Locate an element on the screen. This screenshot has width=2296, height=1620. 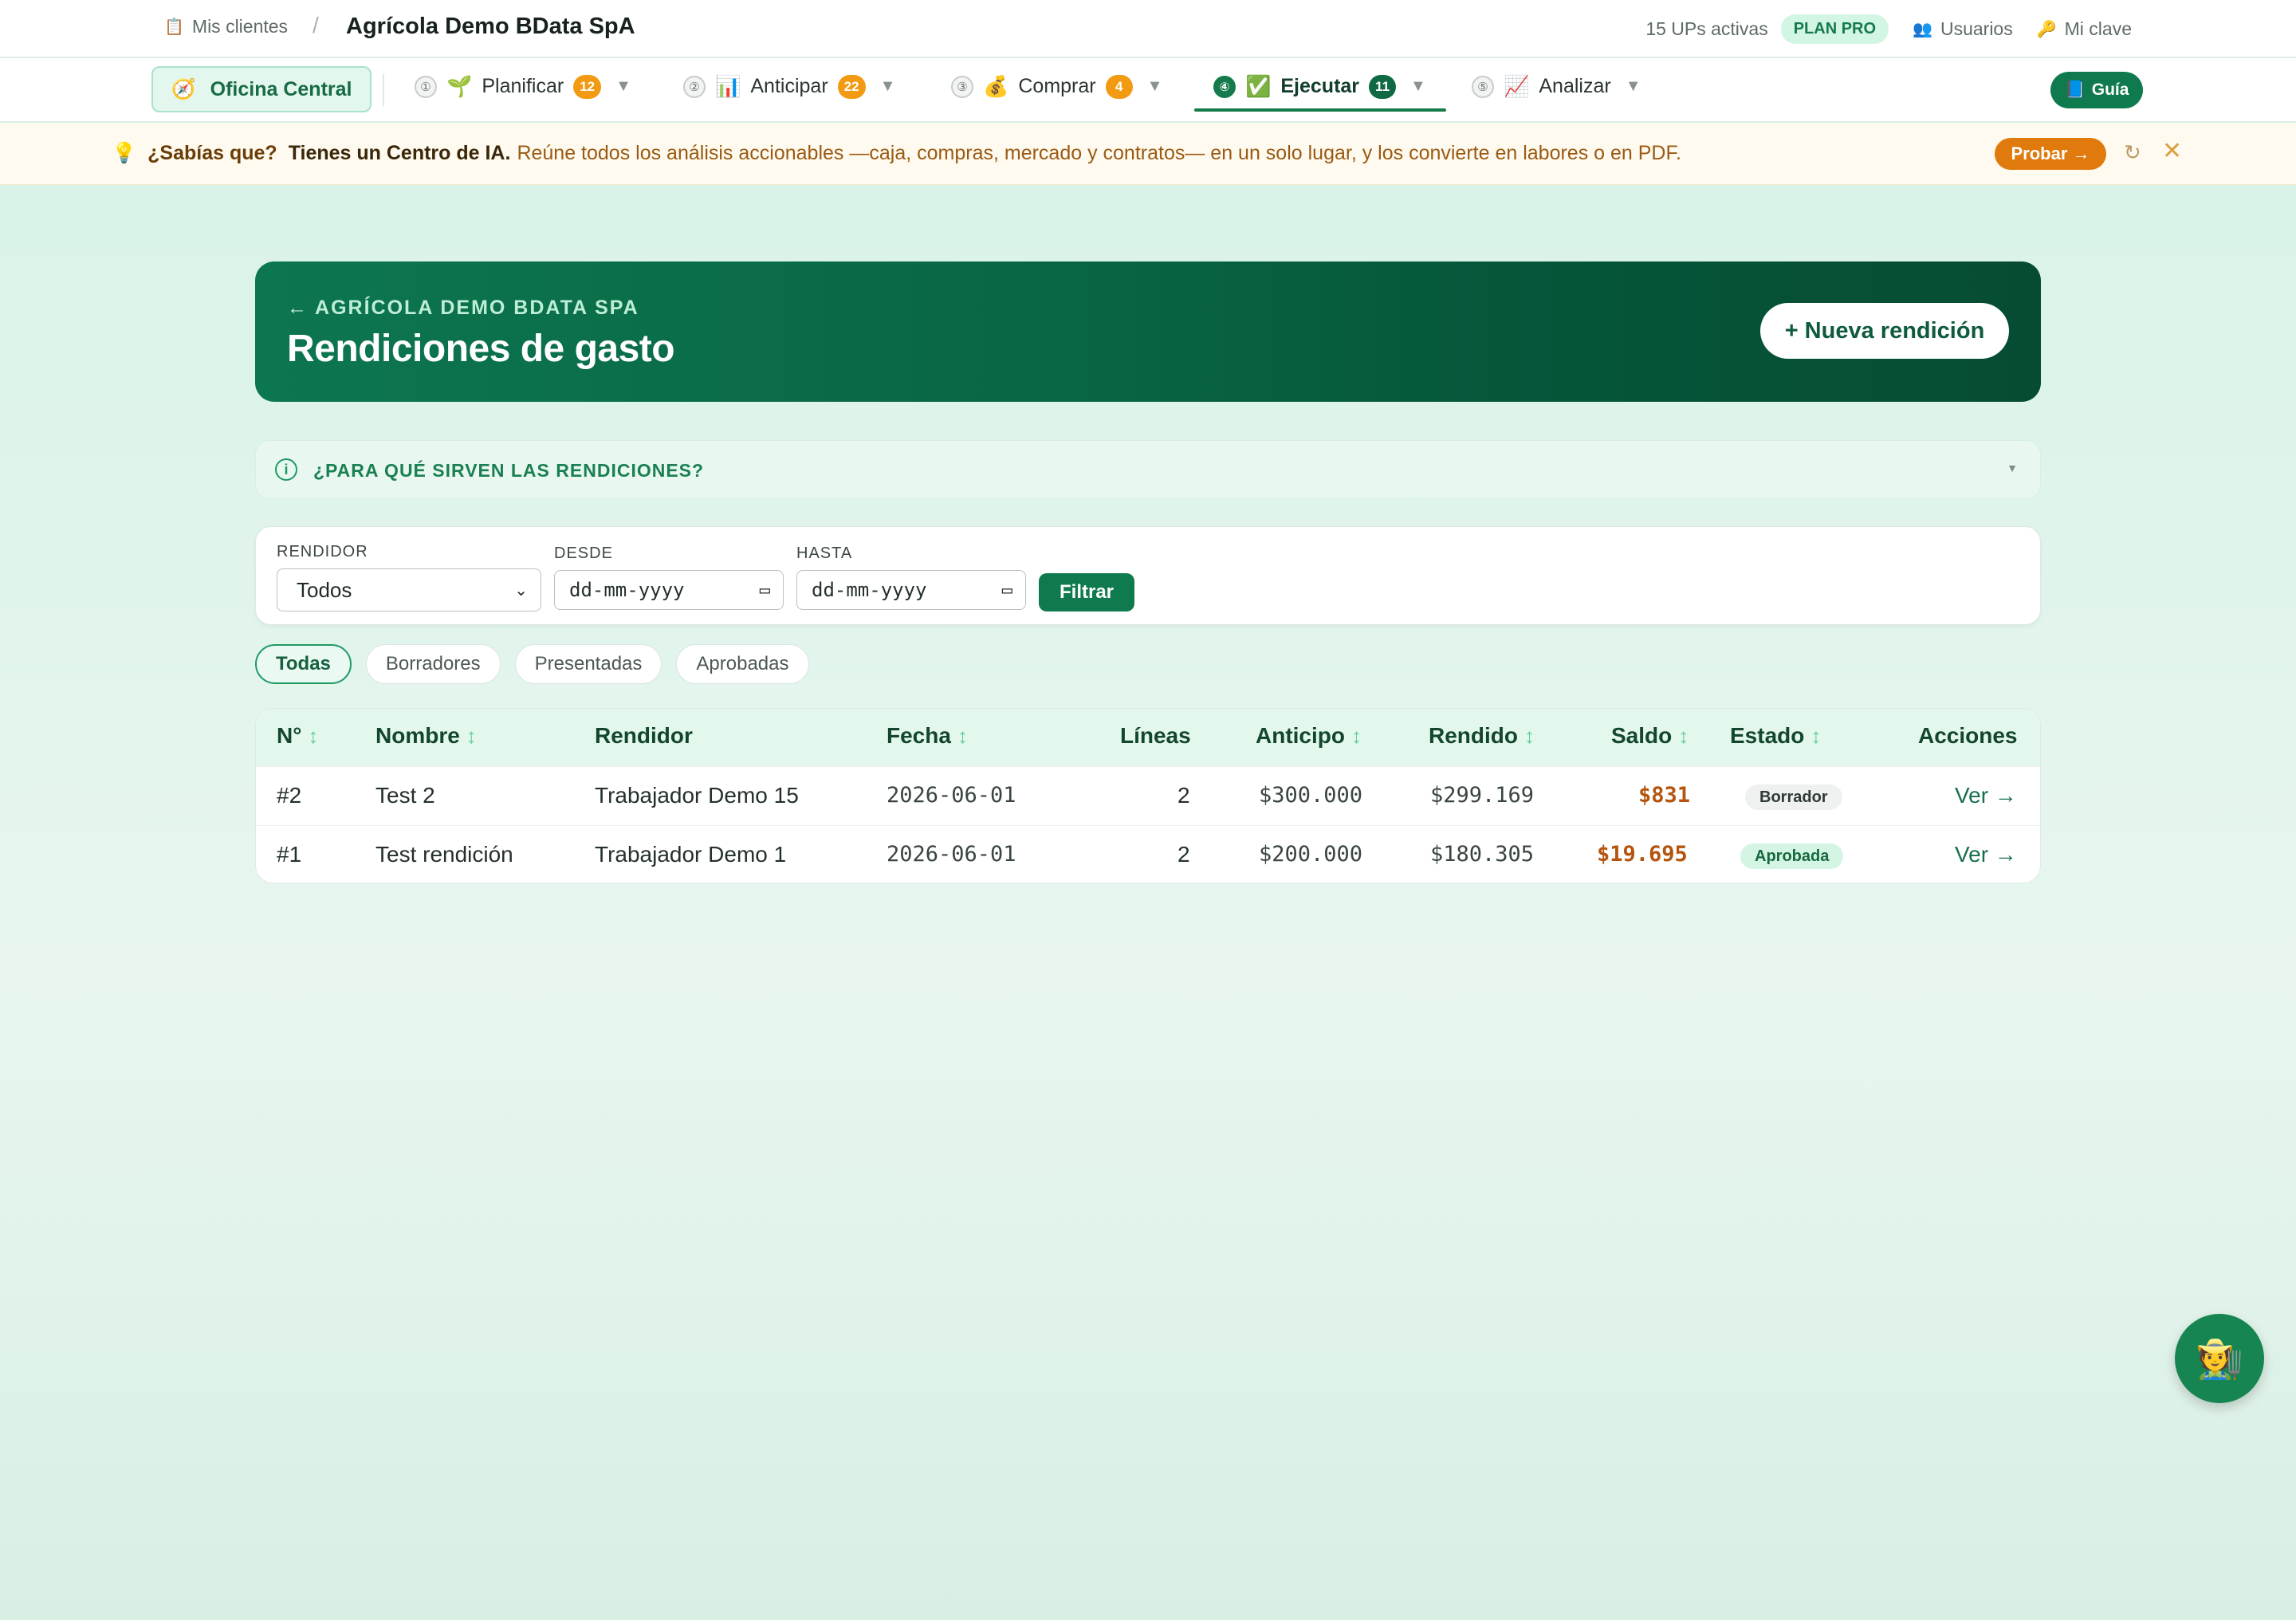
status-badge: Borrador is located at coordinates (1793, 797).